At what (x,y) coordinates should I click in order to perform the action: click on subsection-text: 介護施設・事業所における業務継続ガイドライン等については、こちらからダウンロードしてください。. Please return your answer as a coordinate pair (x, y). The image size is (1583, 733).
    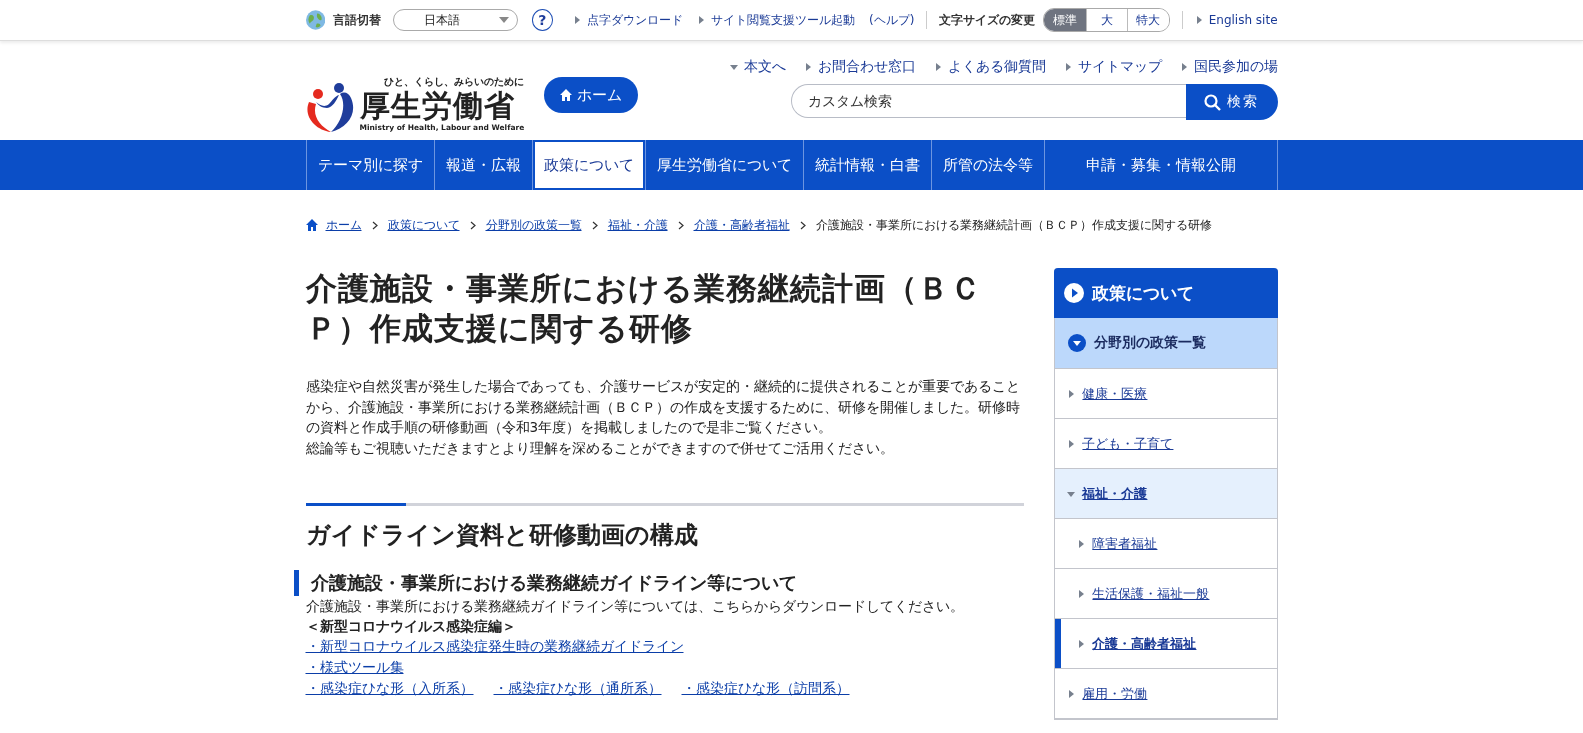
    Looking at the image, I should click on (635, 606).